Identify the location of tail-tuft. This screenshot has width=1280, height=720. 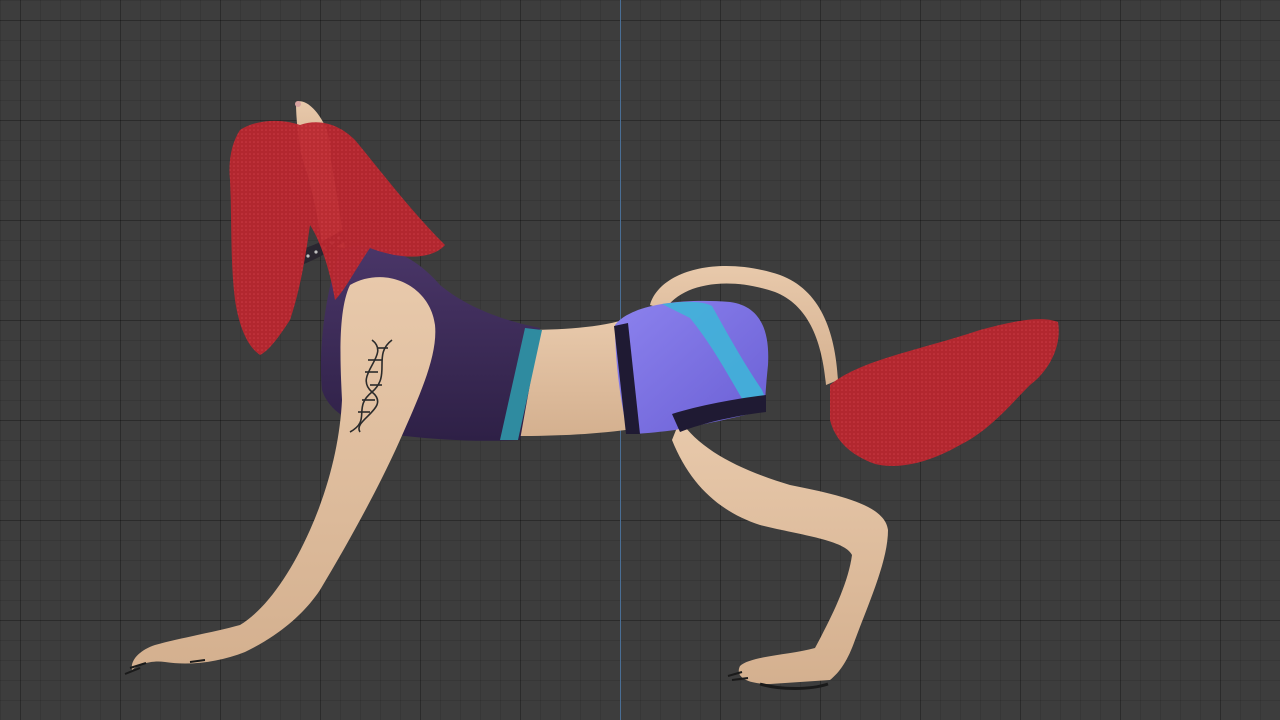
(944, 392).